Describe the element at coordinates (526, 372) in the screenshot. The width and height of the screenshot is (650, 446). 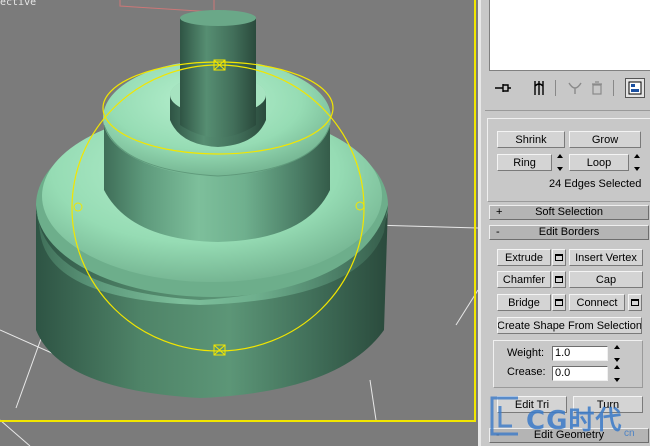
I see `crease-label: Crease:` at that location.